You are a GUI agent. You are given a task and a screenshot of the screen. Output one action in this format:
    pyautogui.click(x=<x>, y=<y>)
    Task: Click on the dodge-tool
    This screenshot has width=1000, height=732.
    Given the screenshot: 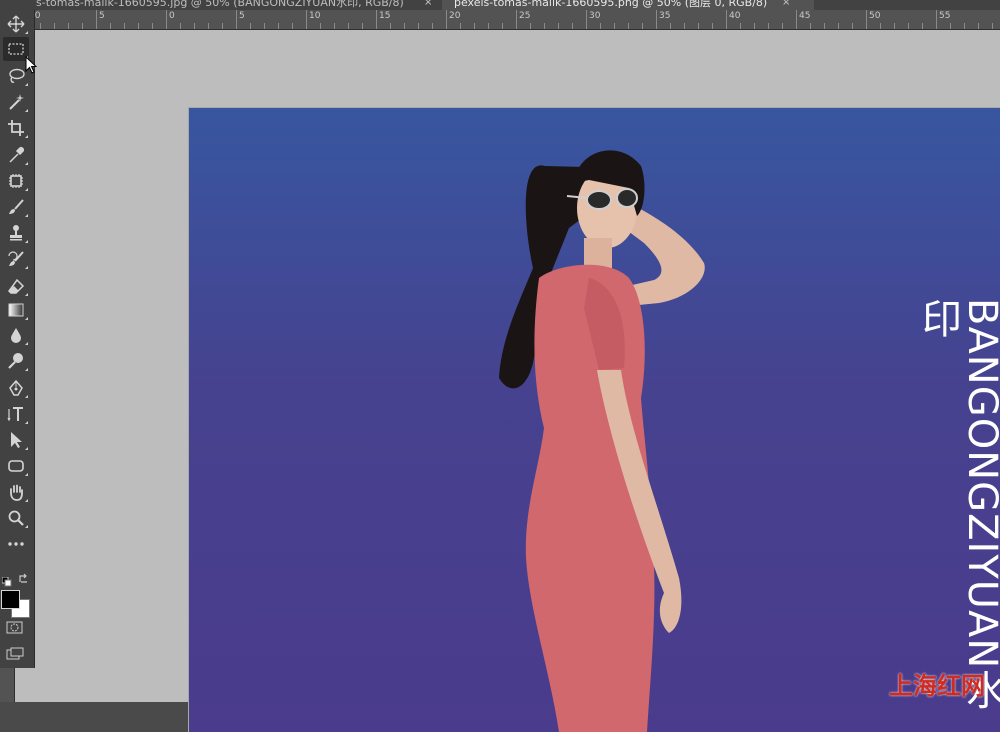 What is the action you would take?
    pyautogui.click(x=16, y=361)
    